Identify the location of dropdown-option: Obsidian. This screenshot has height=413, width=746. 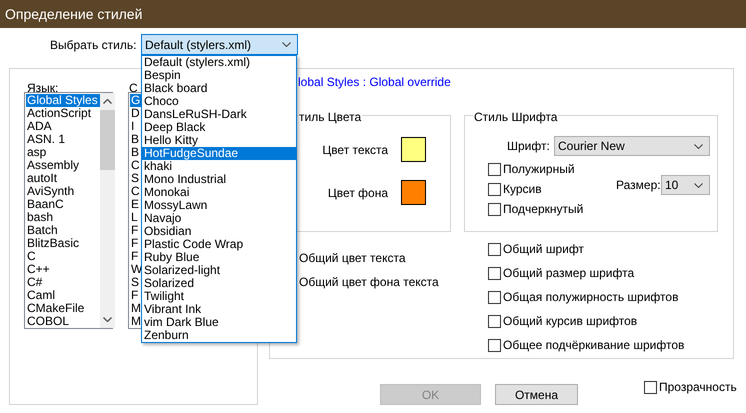
(219, 231).